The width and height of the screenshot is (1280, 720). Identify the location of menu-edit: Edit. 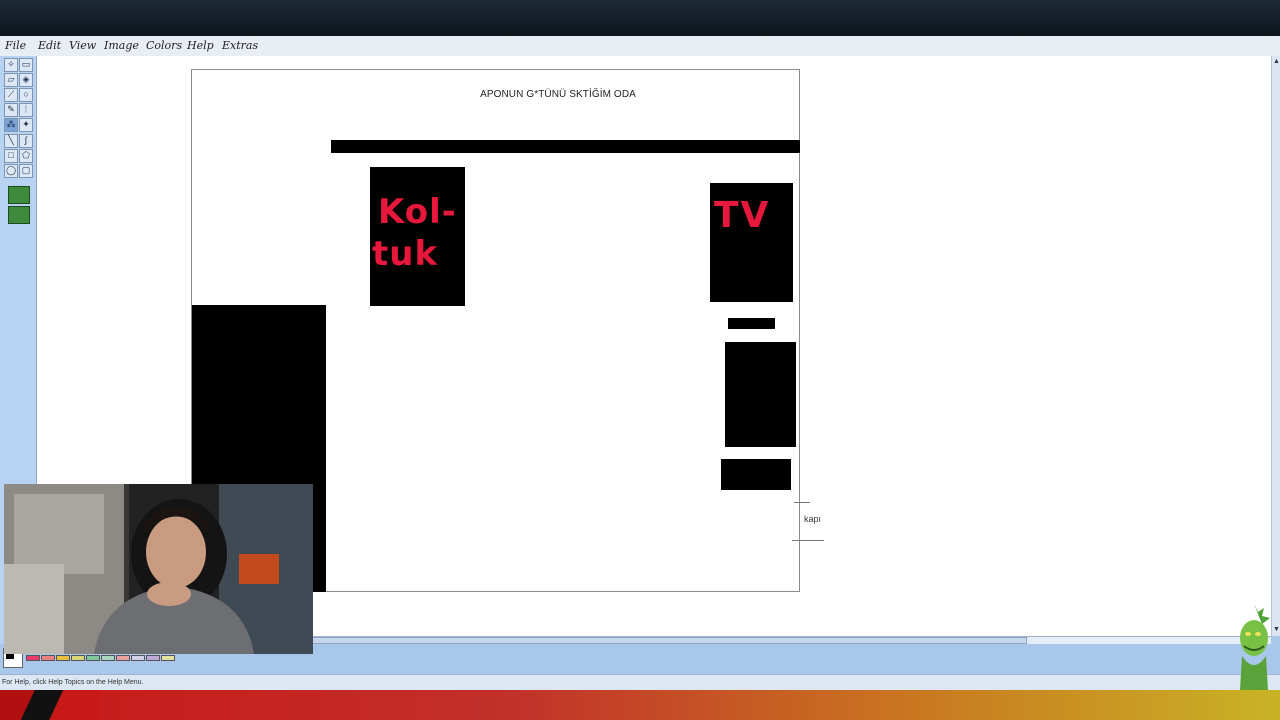
(49, 45).